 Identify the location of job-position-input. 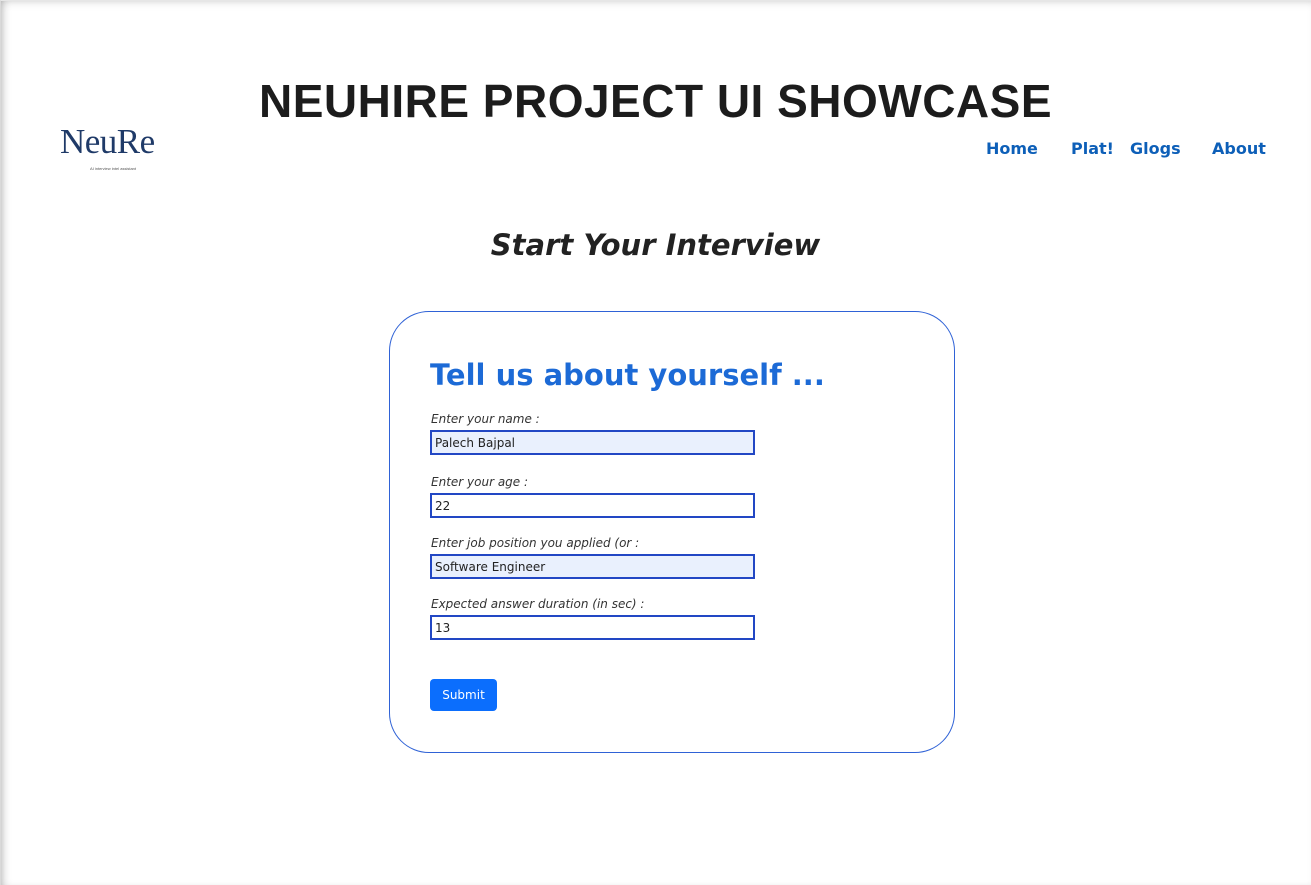
(592, 566).